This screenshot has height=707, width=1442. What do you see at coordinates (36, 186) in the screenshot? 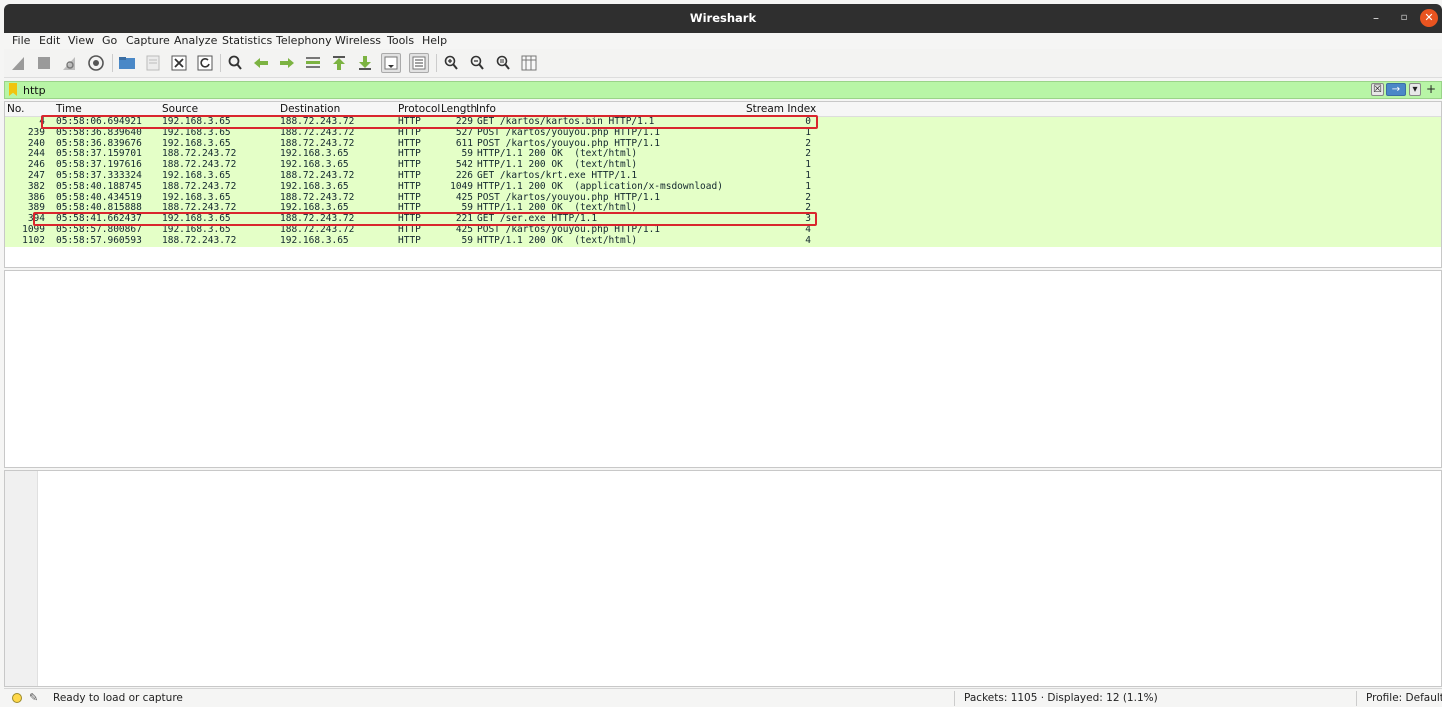
I see `packet-cell-no: 382` at bounding box center [36, 186].